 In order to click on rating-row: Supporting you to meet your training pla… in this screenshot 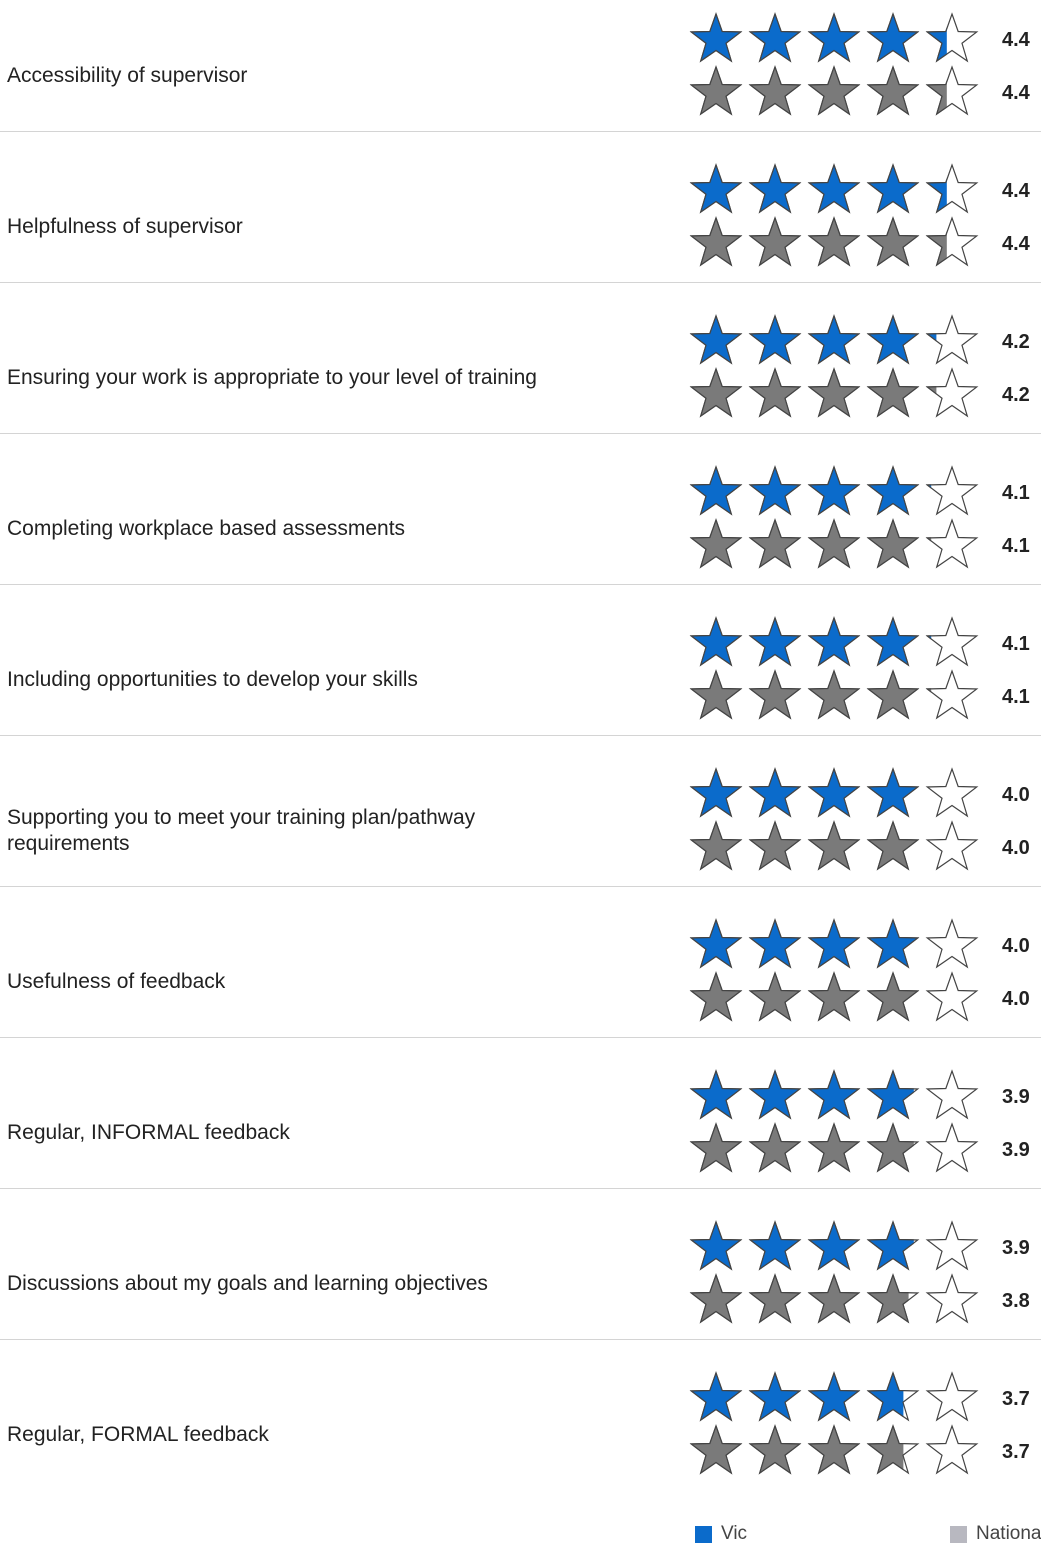, I will do `click(520, 830)`.